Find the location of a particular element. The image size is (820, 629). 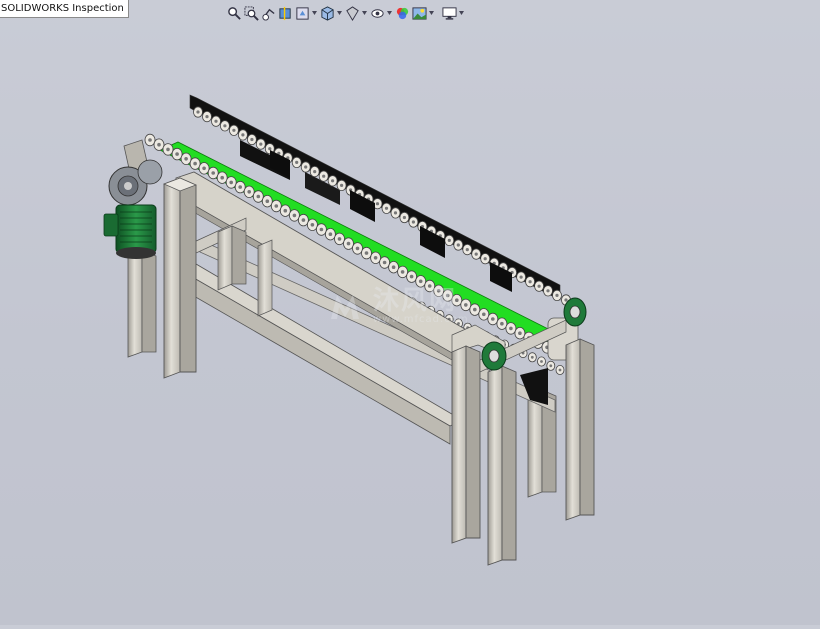

section-view-icon is located at coordinates (285, 13).